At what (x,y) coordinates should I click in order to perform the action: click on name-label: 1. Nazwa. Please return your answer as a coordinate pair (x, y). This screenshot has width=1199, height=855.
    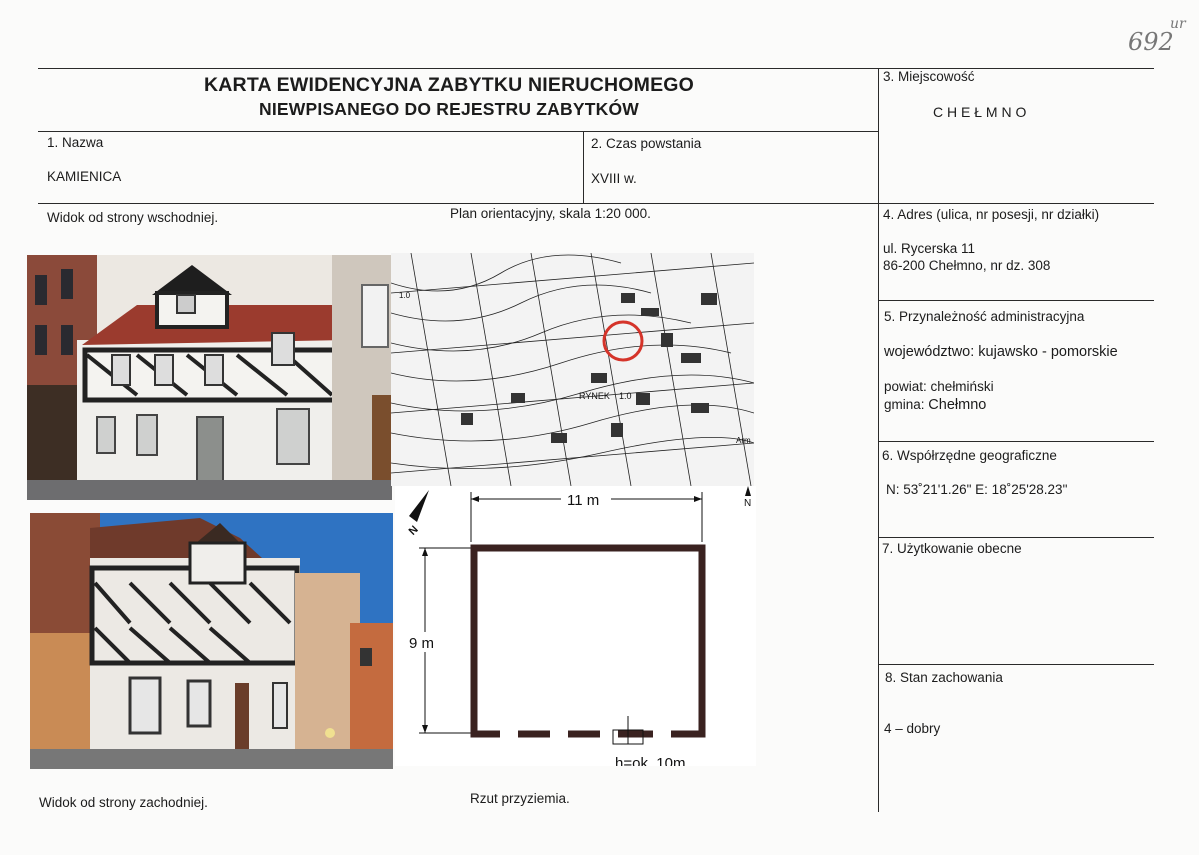
    Looking at the image, I should click on (75, 142).